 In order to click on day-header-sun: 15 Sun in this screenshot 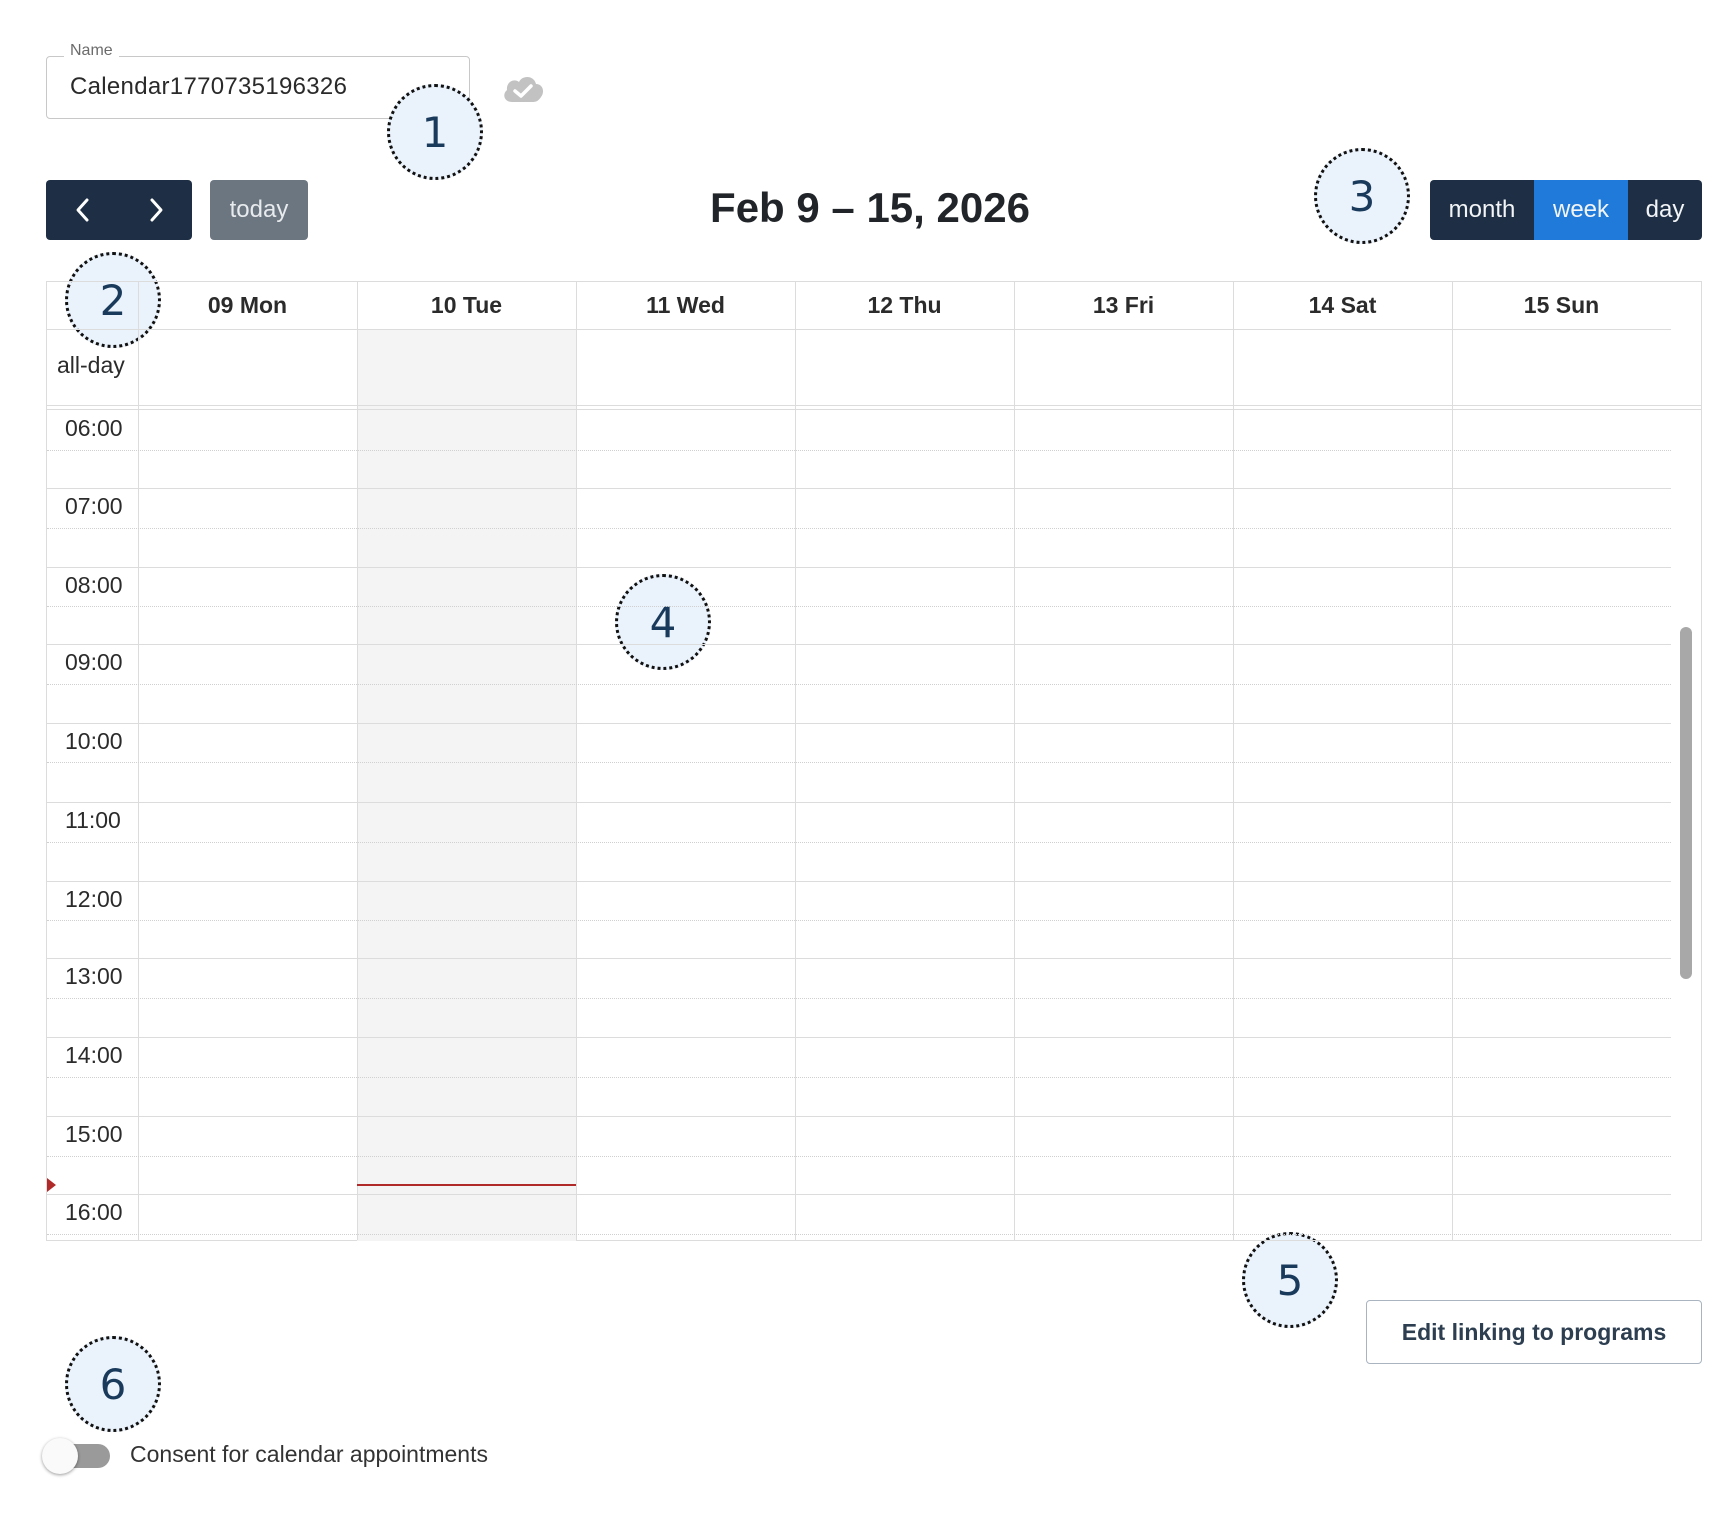, I will do `click(1561, 305)`.